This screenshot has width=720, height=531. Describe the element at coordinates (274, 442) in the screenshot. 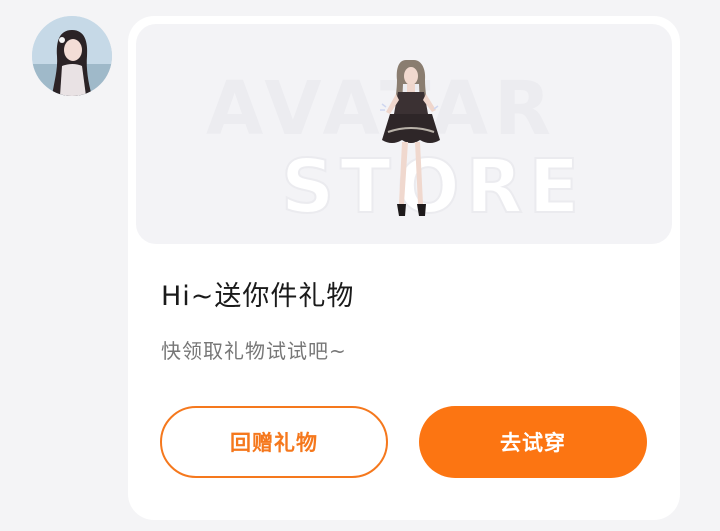

I see `return-gift-button: 回赠礼物` at that location.